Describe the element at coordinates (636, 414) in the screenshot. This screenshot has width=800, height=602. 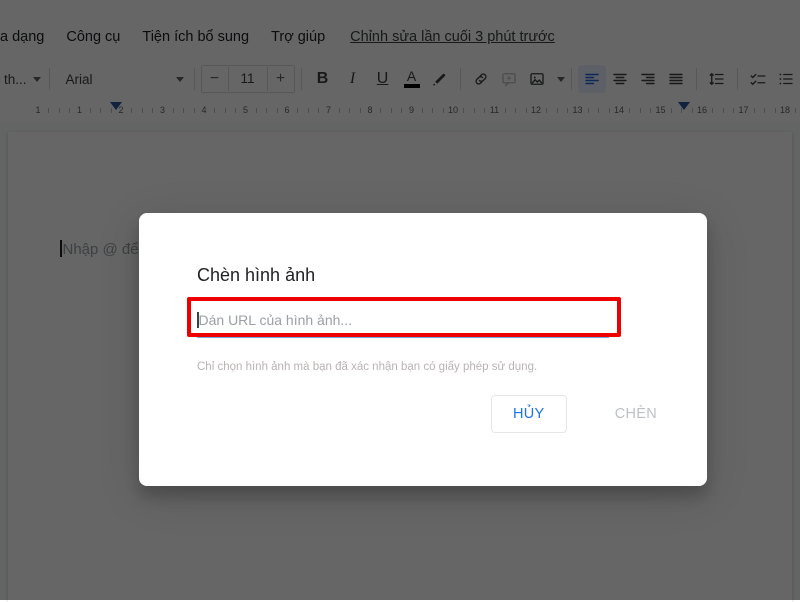
I see `insert-button: CHÈN` at that location.